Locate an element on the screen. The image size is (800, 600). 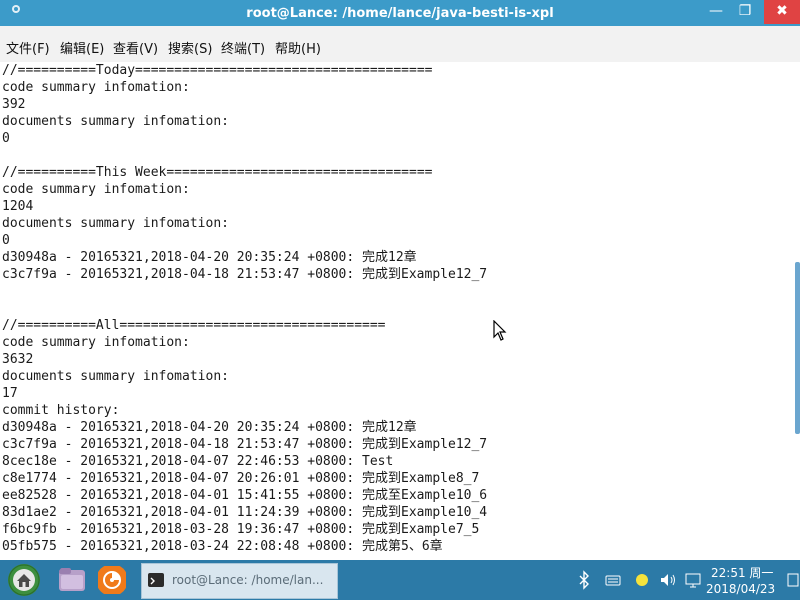
bluetooth-icon is located at coordinates (584, 580).